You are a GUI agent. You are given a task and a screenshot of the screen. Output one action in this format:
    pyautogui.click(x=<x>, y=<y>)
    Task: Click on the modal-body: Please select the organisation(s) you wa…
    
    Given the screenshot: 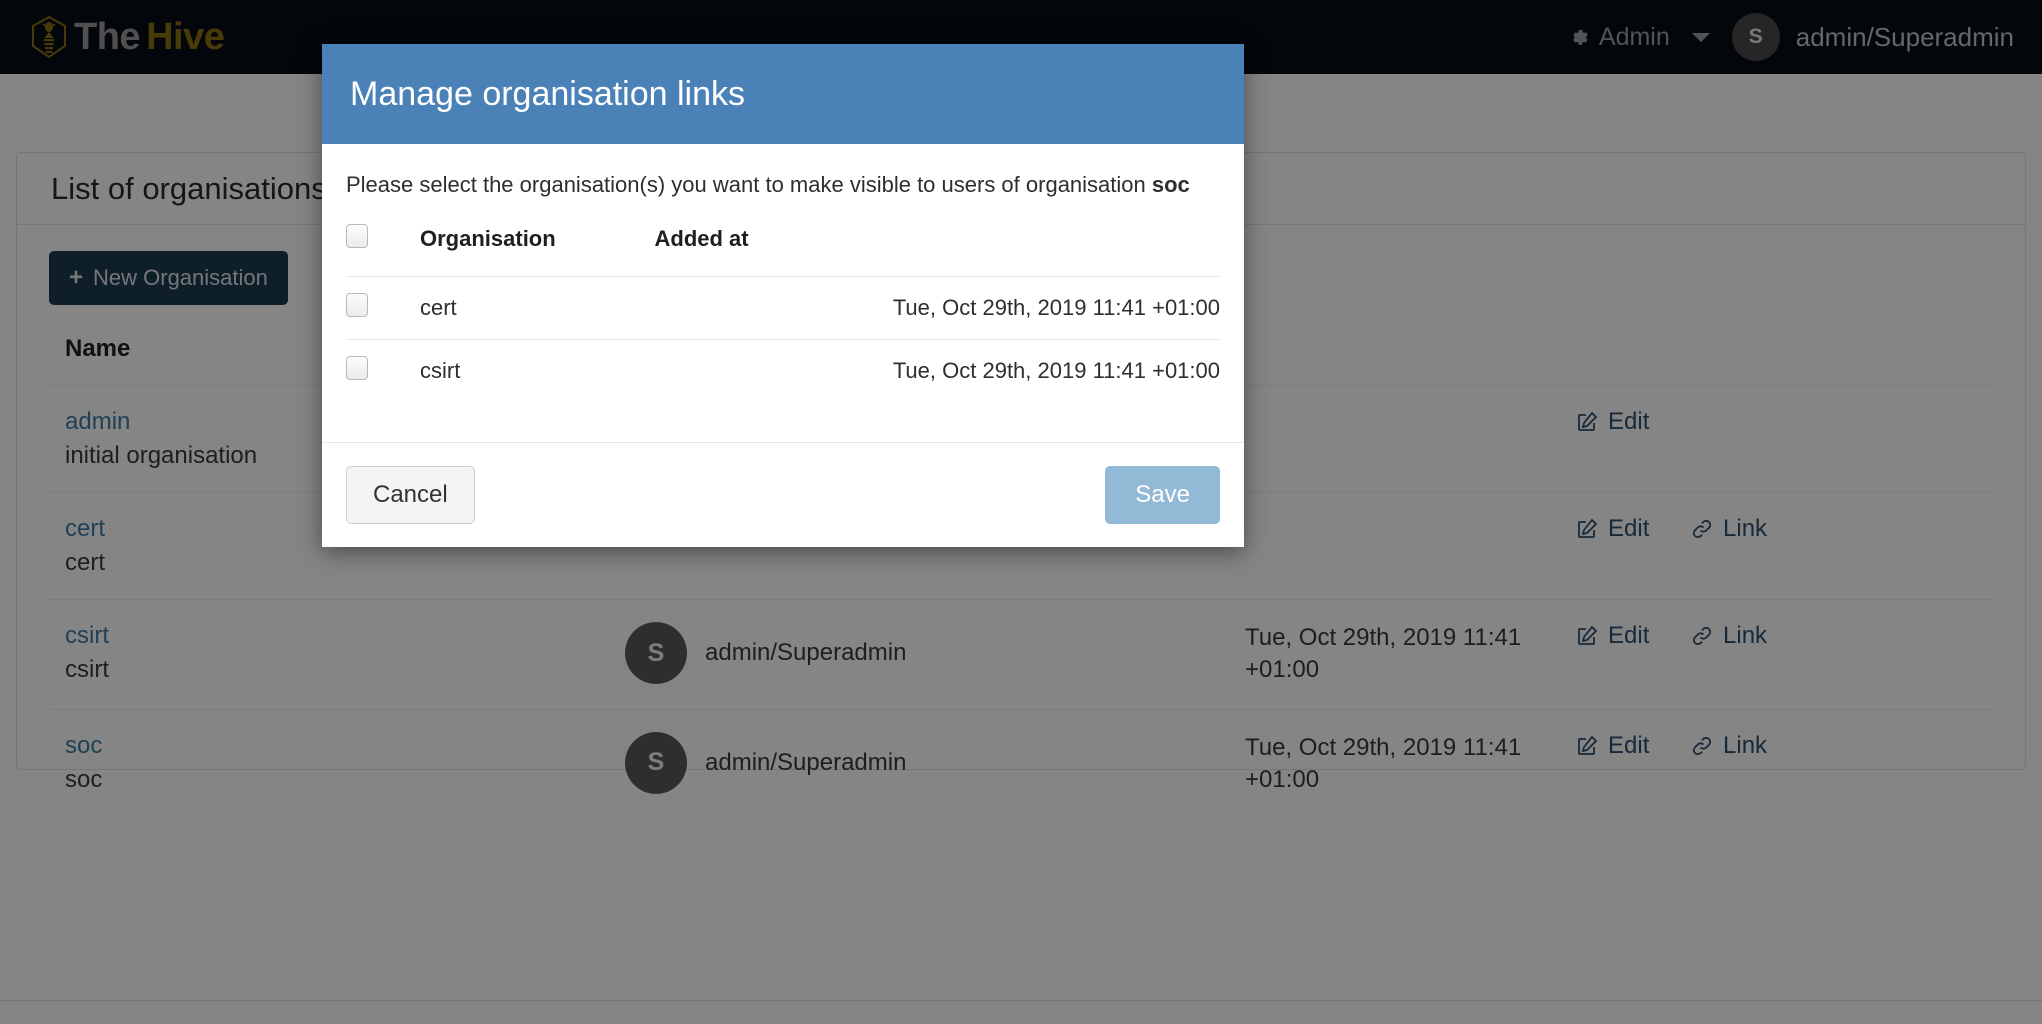 What is the action you would take?
    pyautogui.click(x=783, y=282)
    